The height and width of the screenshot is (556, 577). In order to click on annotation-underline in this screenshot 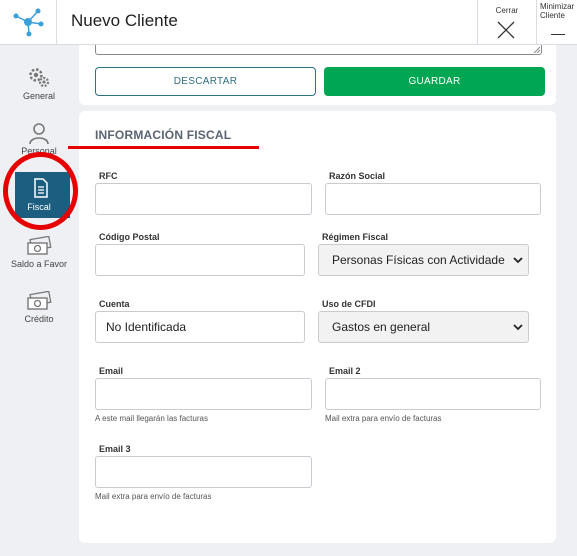, I will do `click(163, 147)`.